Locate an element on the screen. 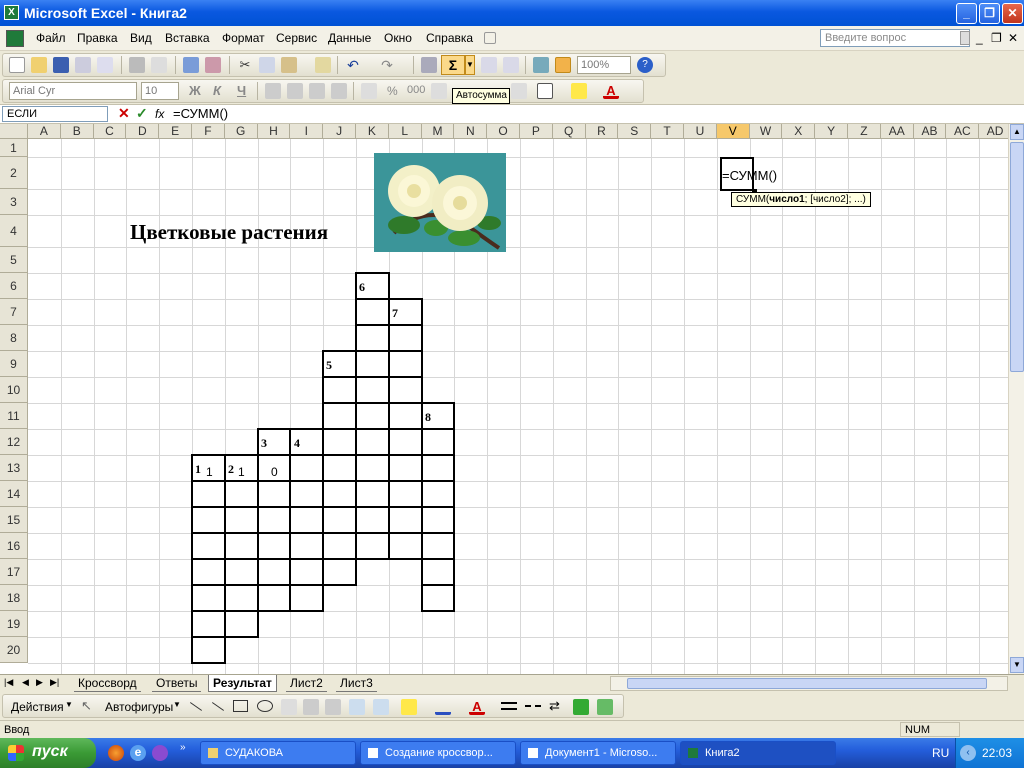 This screenshot has height=768, width=1024. start-button: пуск is located at coordinates (48, 753).